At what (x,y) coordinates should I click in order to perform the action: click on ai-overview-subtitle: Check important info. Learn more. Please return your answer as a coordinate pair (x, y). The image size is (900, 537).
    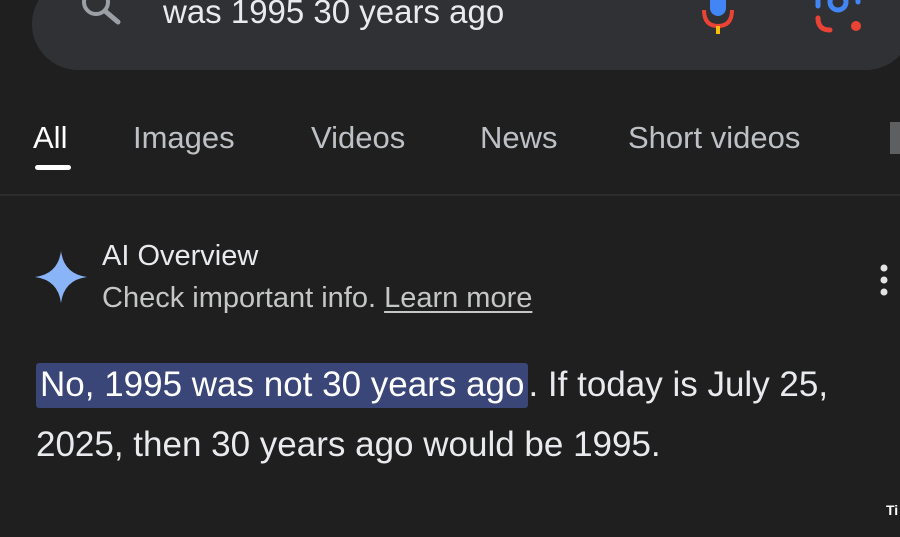
    Looking at the image, I should click on (317, 298).